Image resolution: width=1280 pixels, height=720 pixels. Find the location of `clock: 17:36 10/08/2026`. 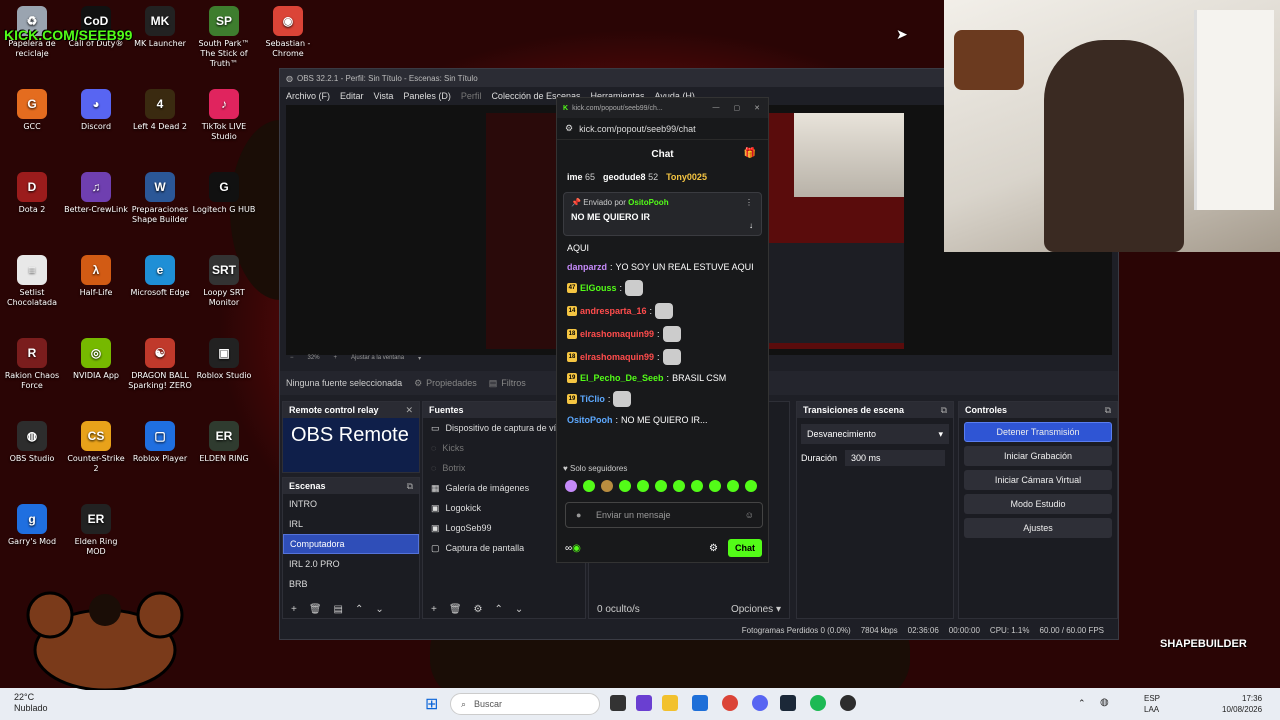

clock: 17:36 10/08/2026 is located at coordinates (1242, 704).